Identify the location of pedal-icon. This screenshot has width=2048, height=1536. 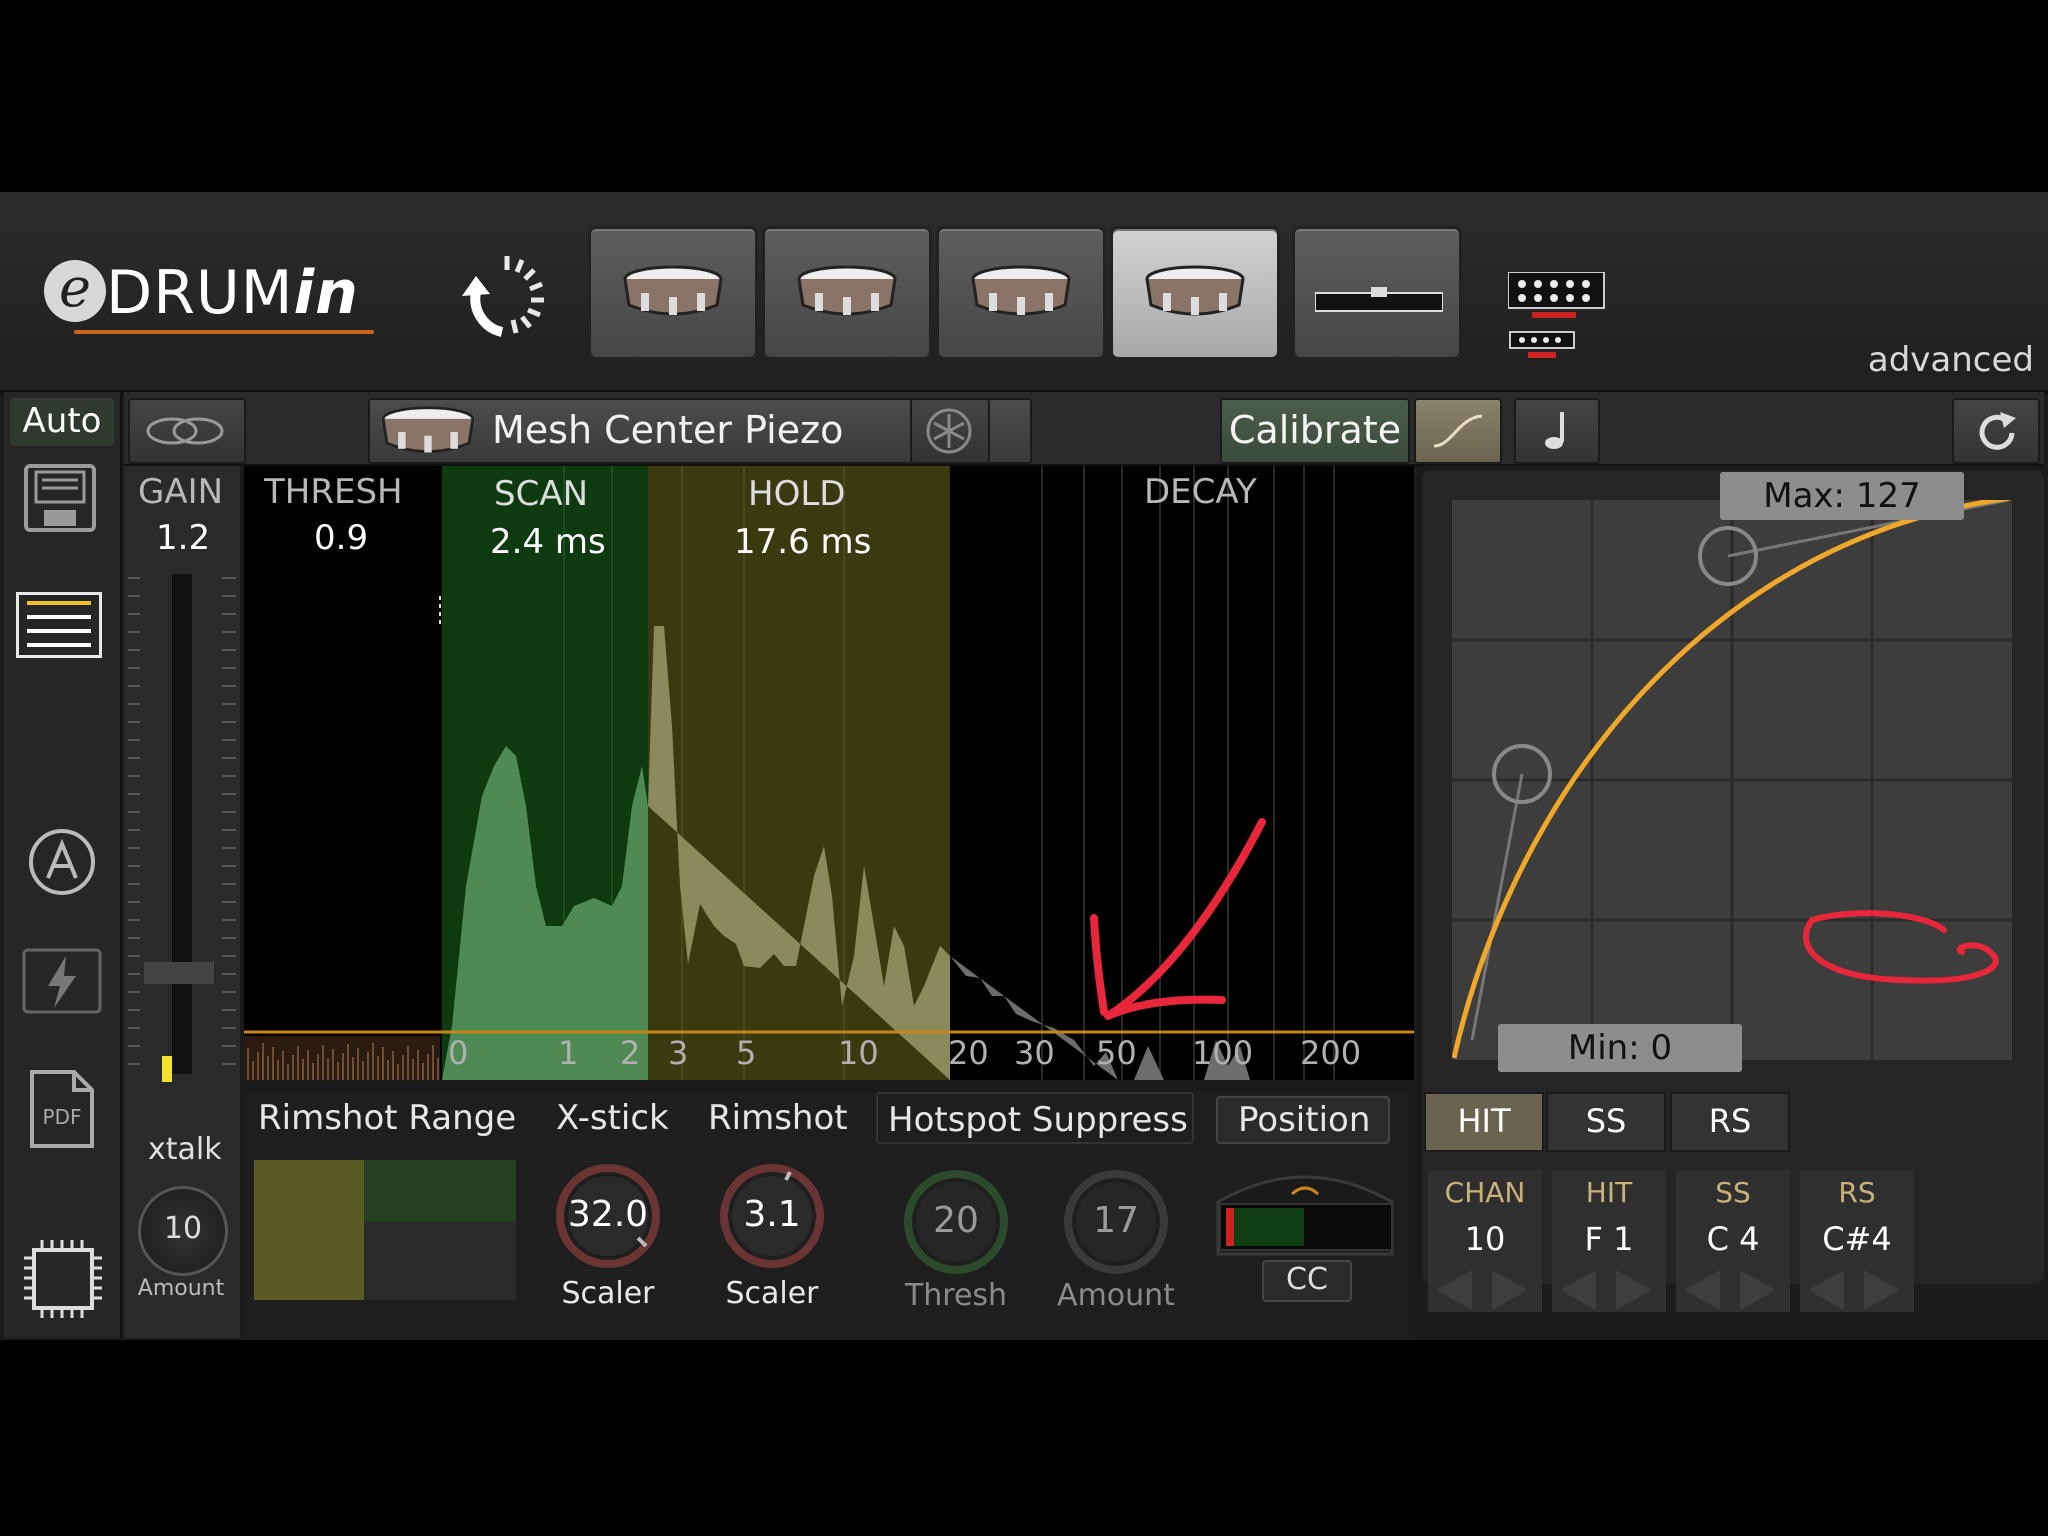
(1379, 299).